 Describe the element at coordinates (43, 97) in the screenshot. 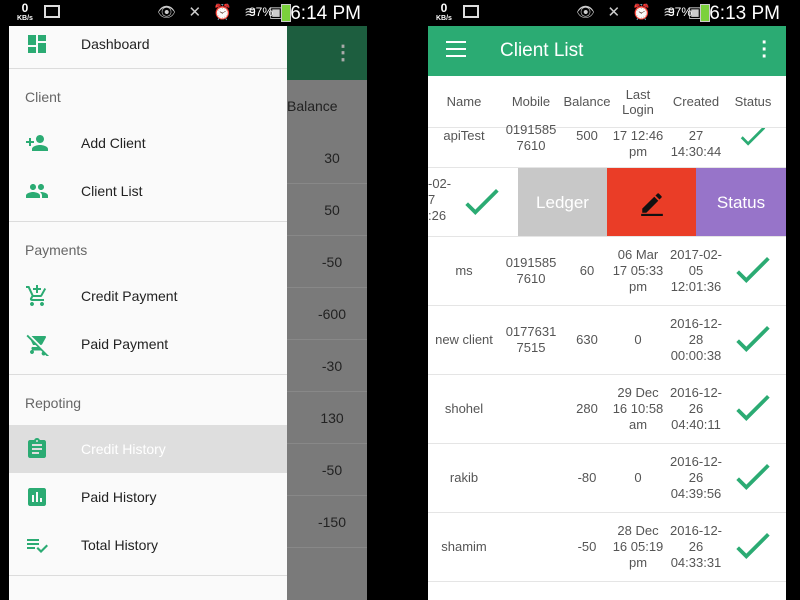

I see `section-header-client: Client` at that location.